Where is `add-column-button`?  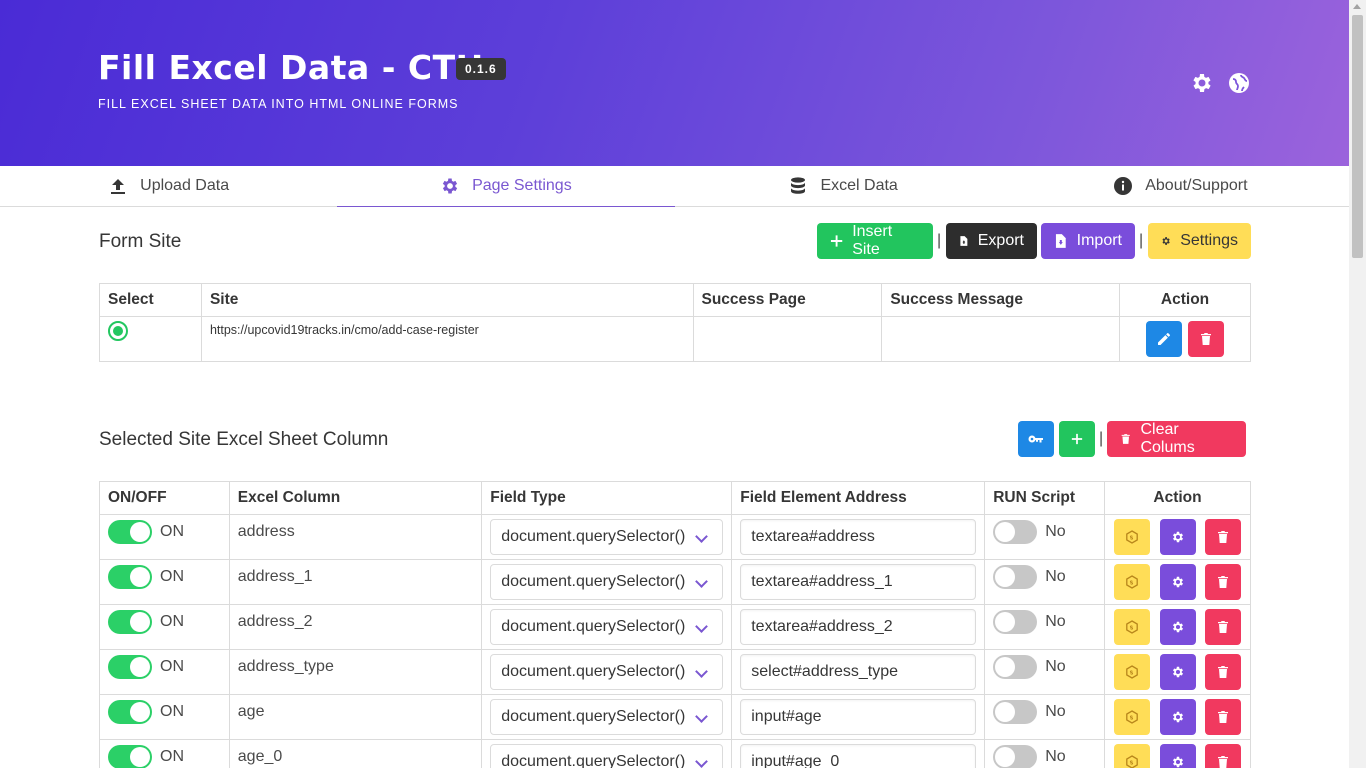 add-column-button is located at coordinates (1077, 439).